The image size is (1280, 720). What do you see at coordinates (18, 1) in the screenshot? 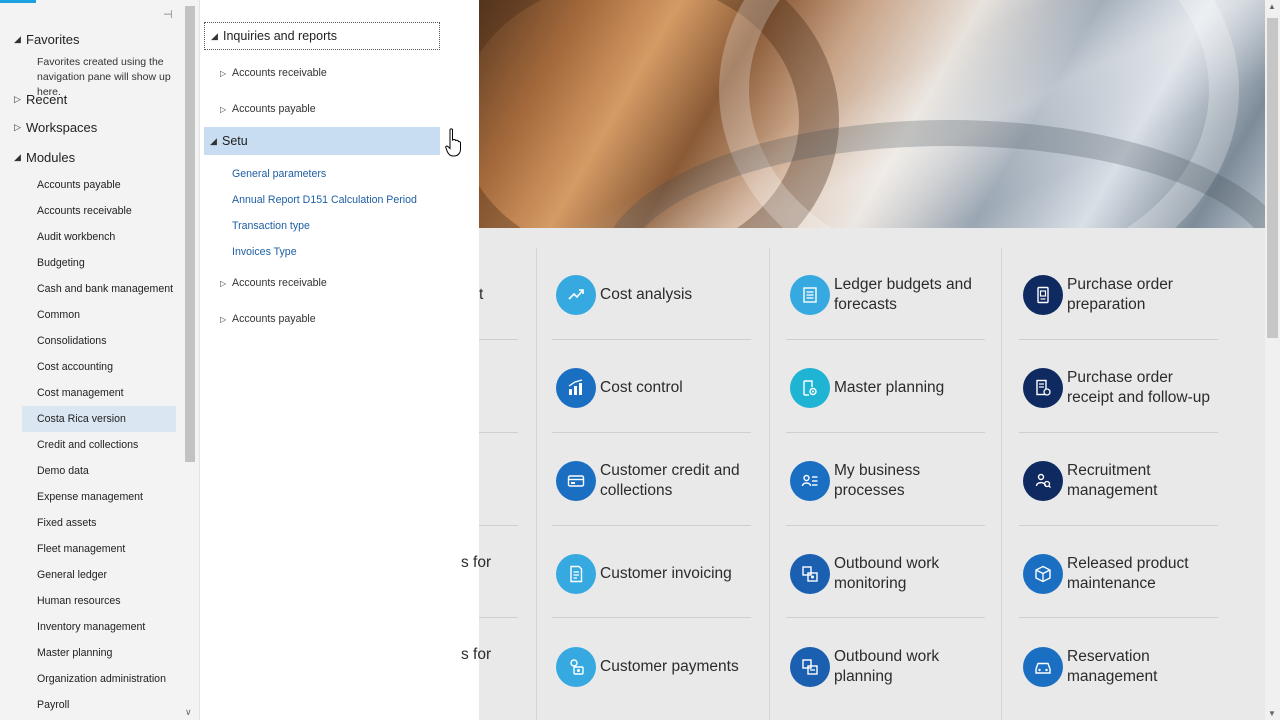
I see `accent-bar` at bounding box center [18, 1].